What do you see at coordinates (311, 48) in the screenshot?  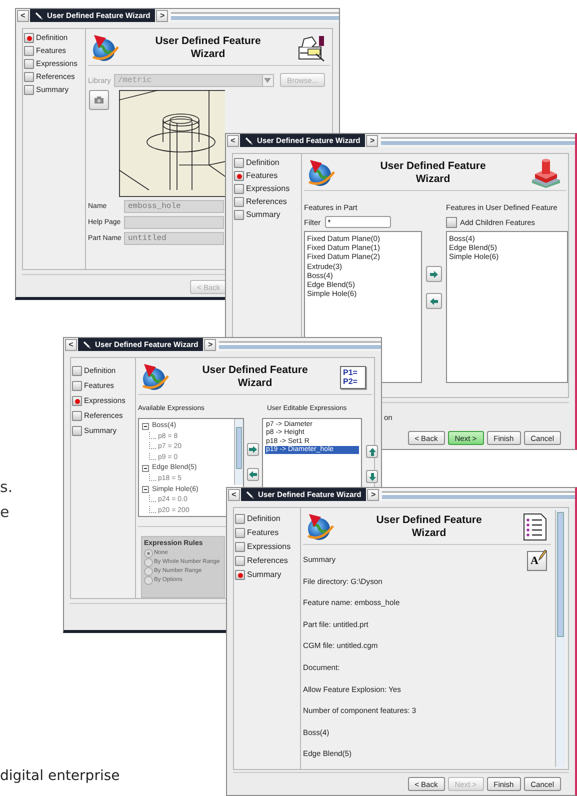 I see `hand-and-box-icon` at bounding box center [311, 48].